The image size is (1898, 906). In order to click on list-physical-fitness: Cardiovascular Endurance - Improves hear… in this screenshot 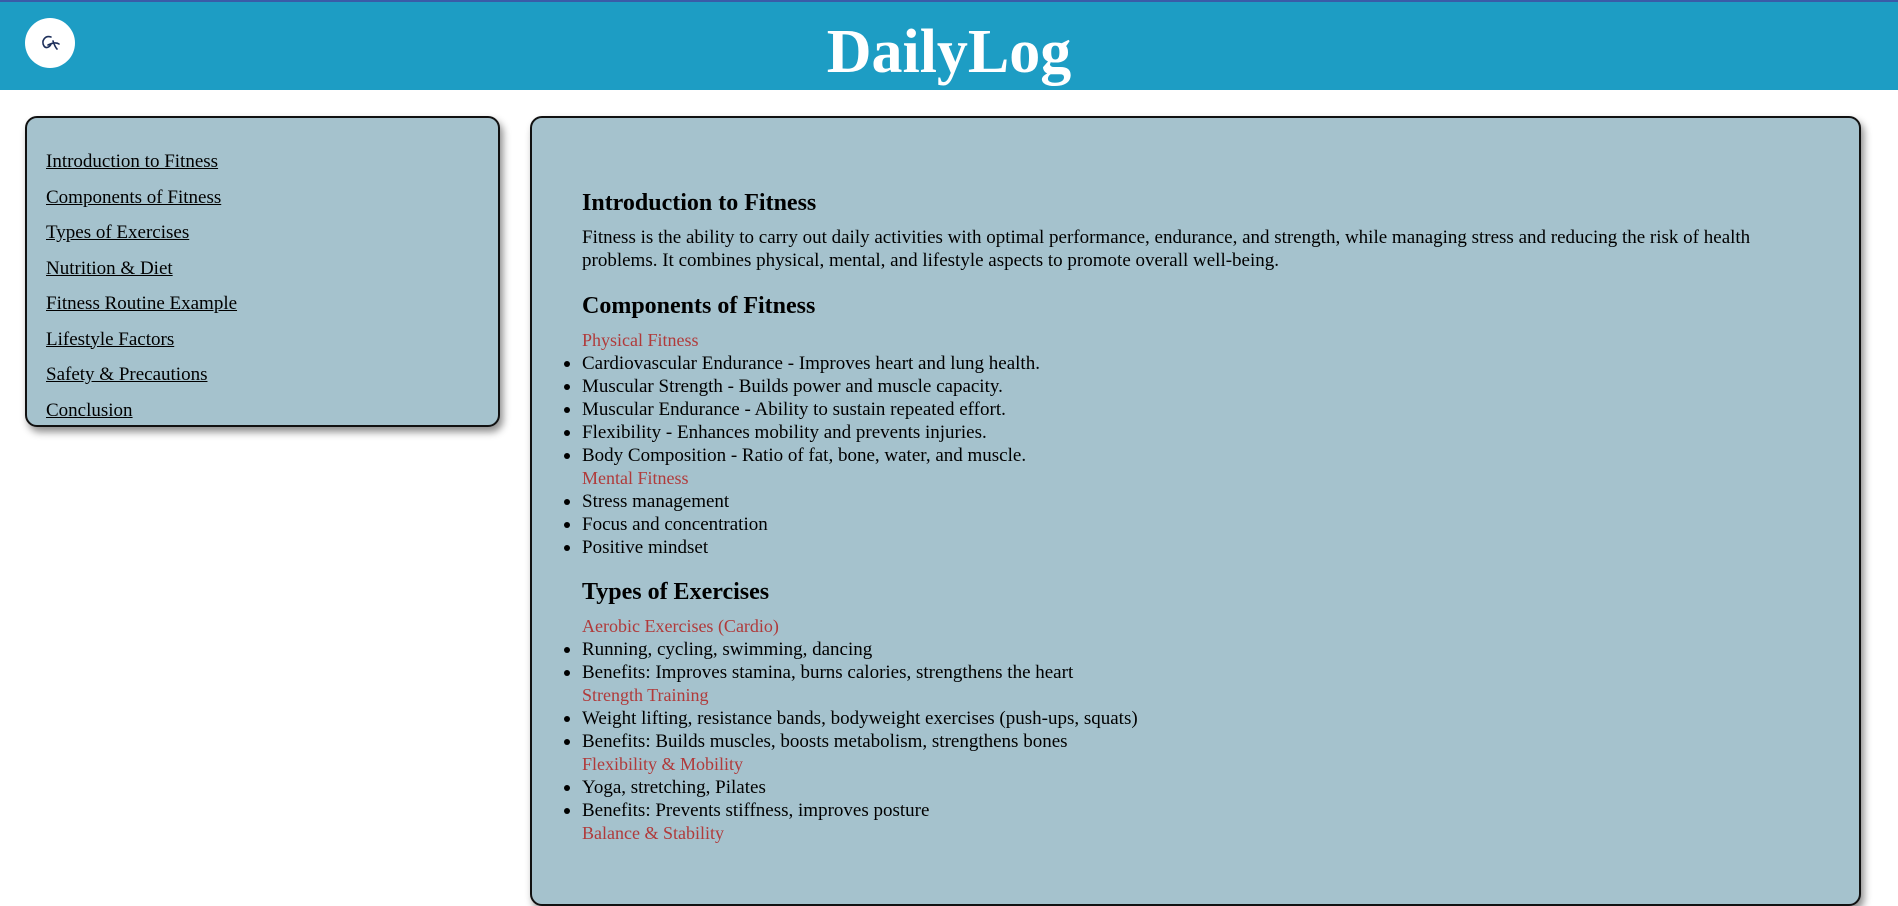, I will do `click(1191, 409)`.